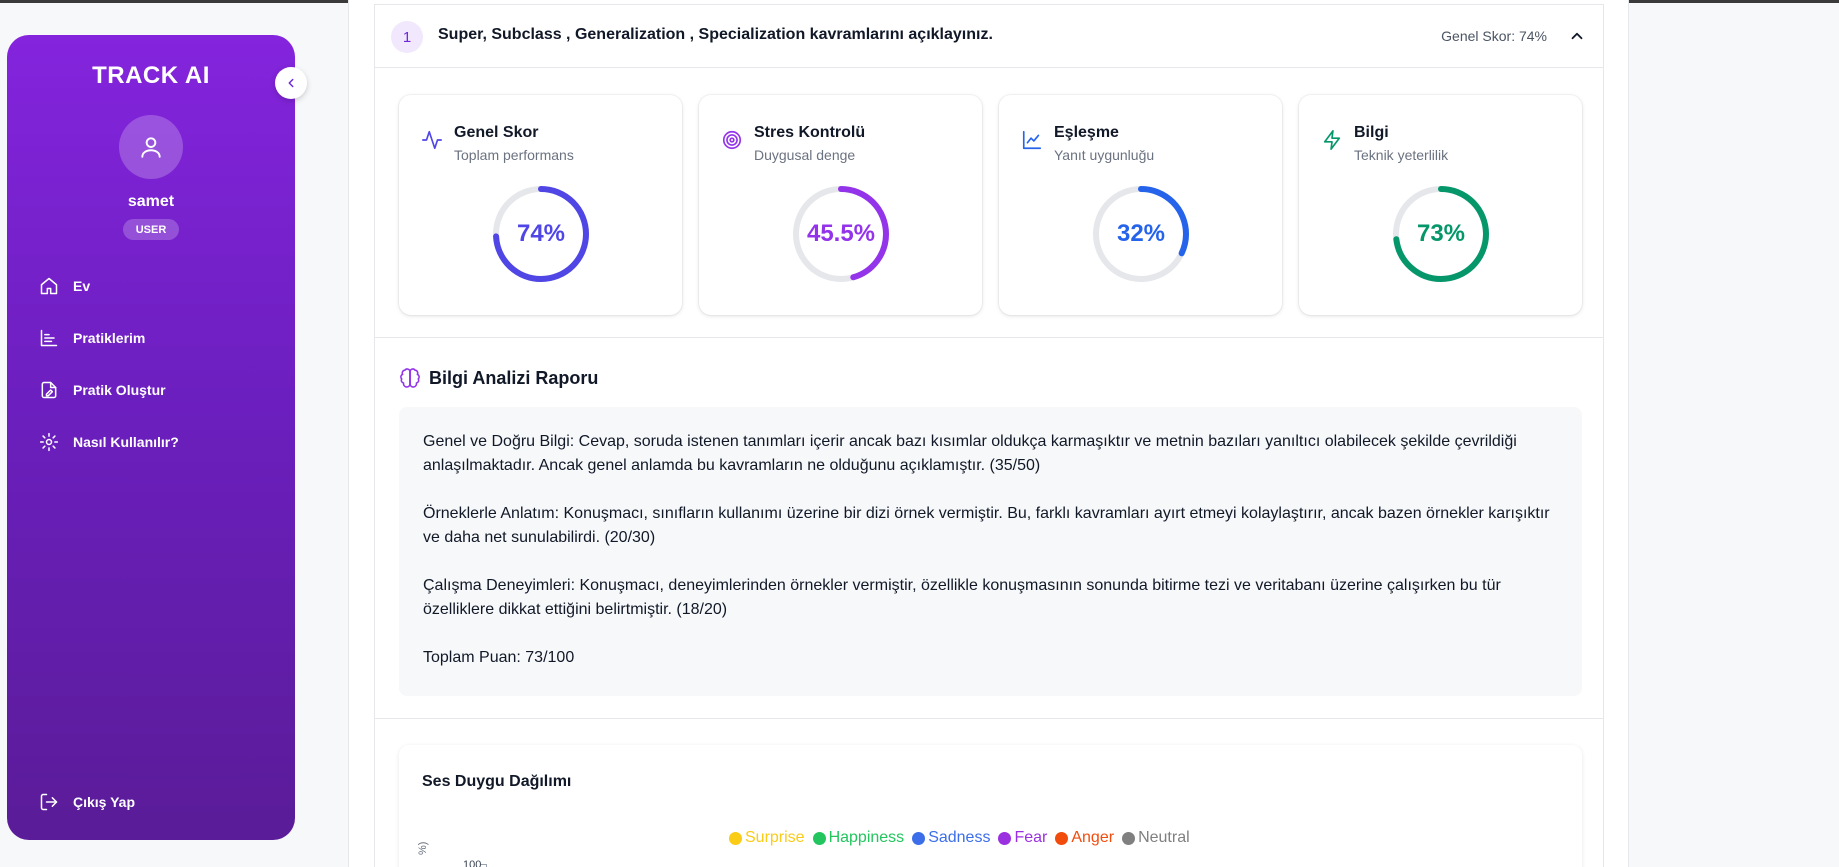 The image size is (1839, 867). I want to click on legend-item-sadness: Sadness, so click(951, 838).